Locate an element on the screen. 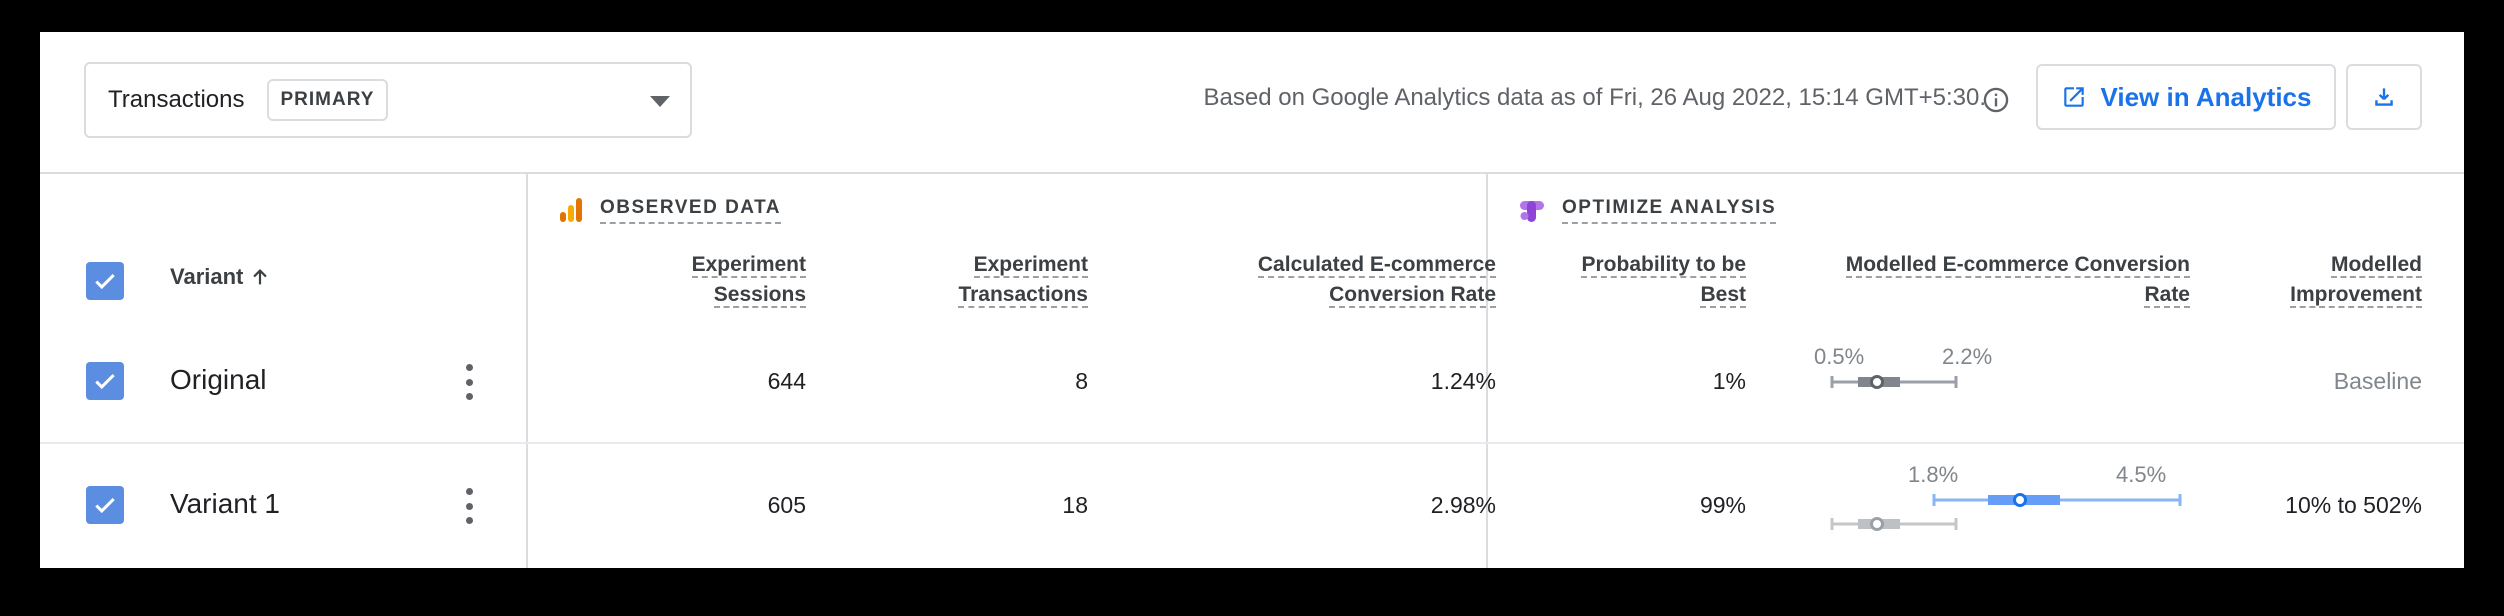 This screenshot has width=2504, height=616. confidence-interval-original is located at coordinates (1894, 382).